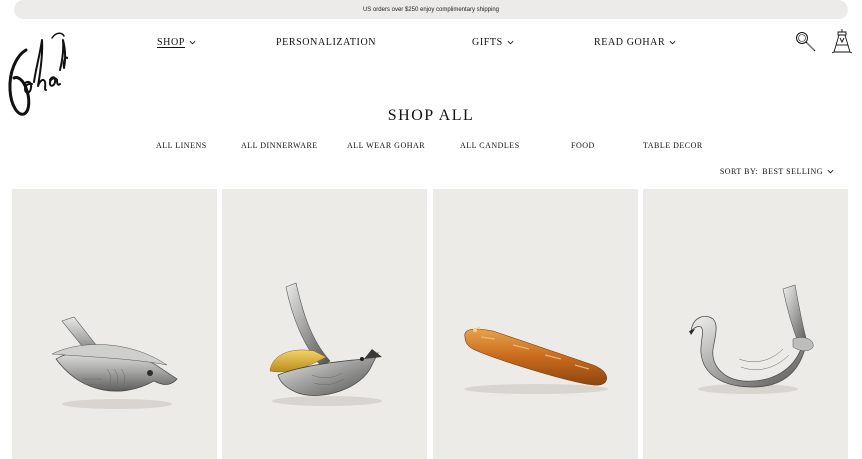  I want to click on search-button, so click(806, 42).